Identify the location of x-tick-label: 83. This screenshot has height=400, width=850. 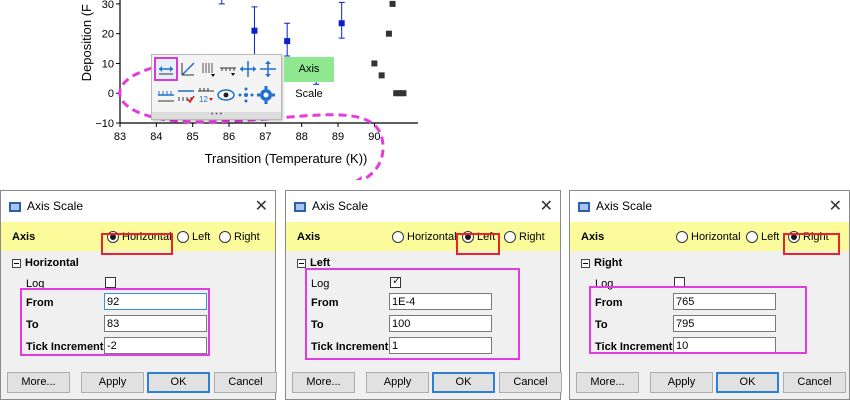
(120, 137).